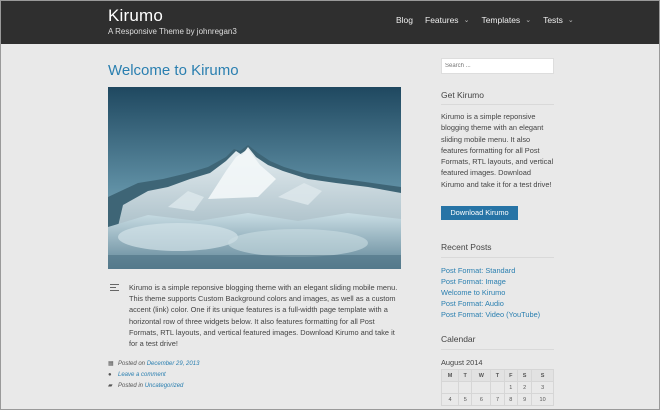 This screenshot has height=410, width=660. I want to click on calendar-table: M T W T F S S 1 2 3 4 5 6 7 8 9 10, so click(497, 387).